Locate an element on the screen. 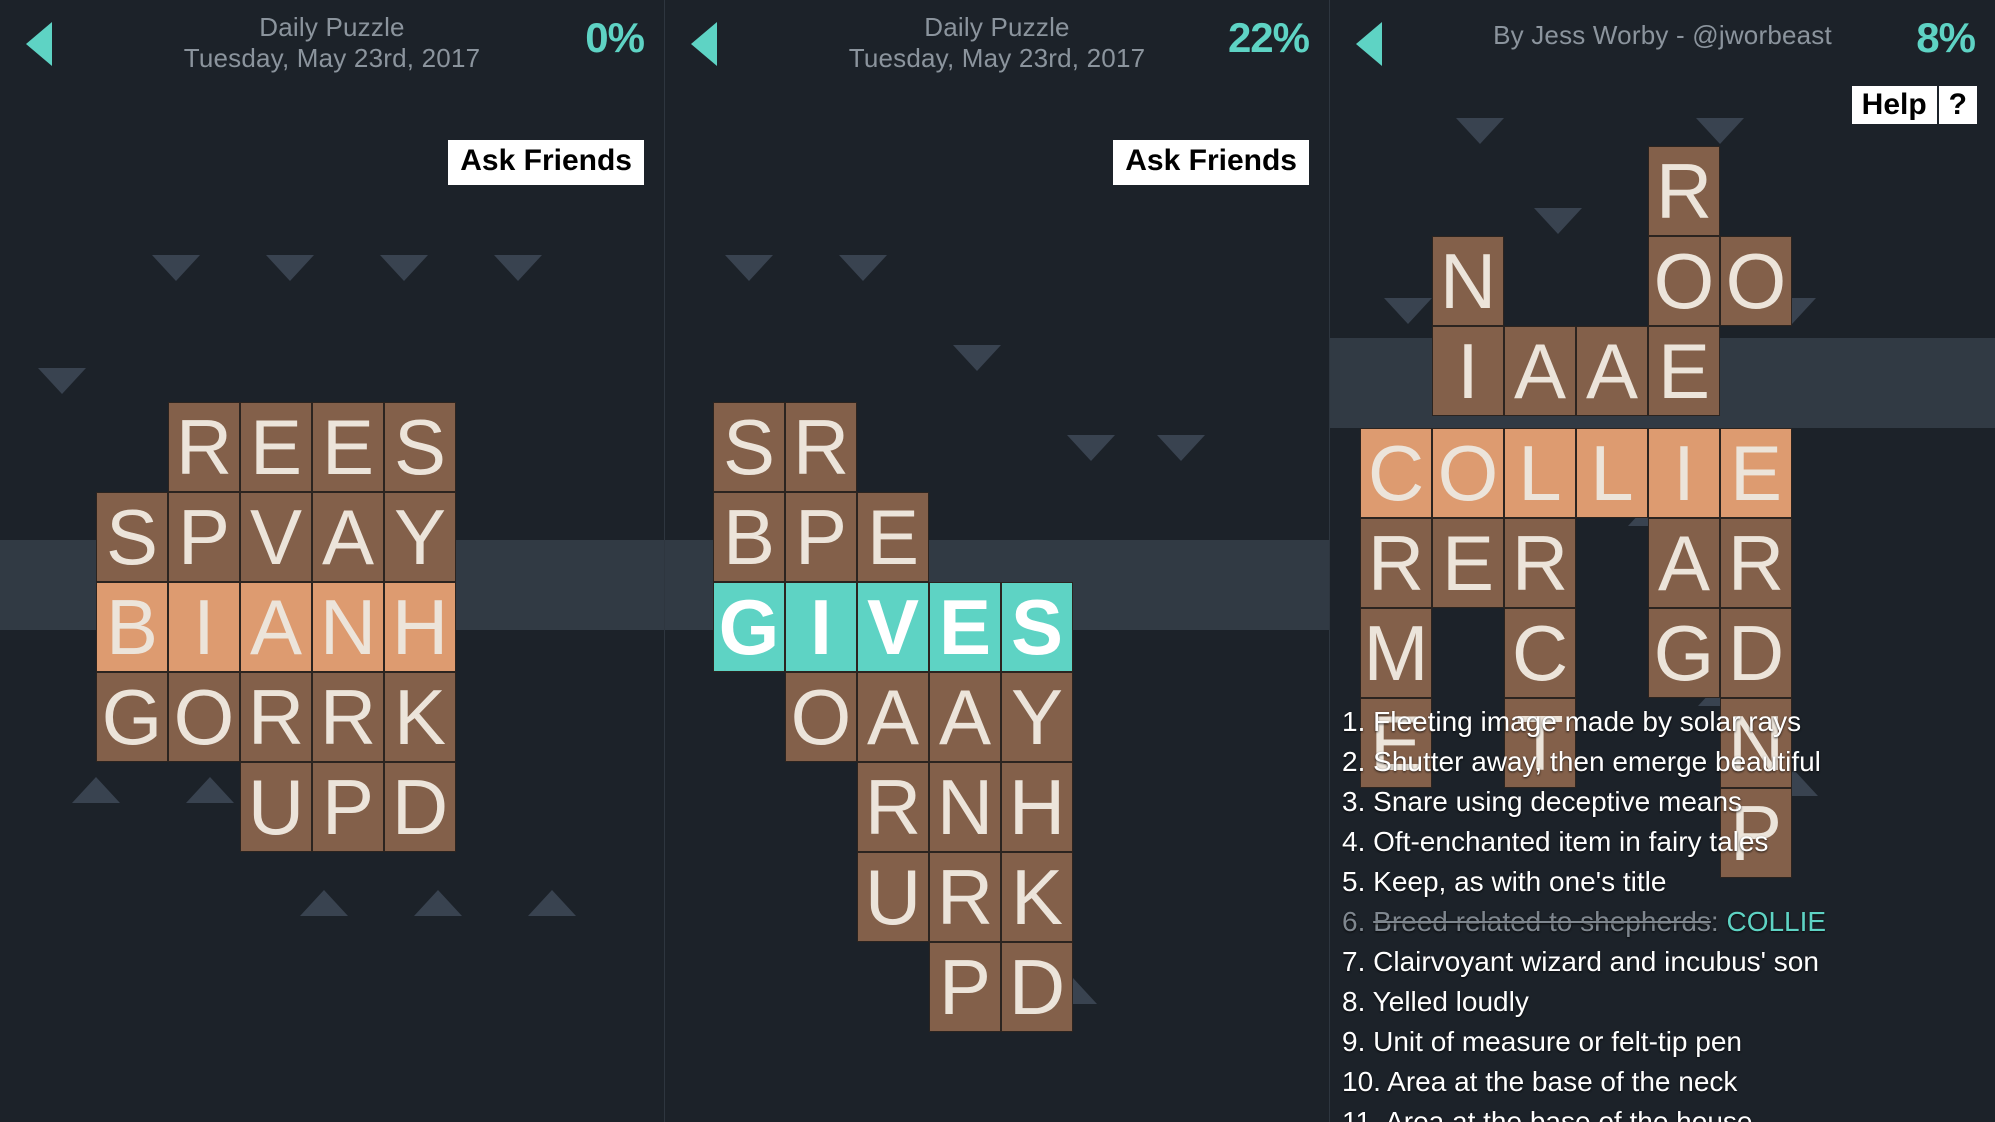 This screenshot has width=1995, height=1122. grid-cell-active: N is located at coordinates (348, 627).